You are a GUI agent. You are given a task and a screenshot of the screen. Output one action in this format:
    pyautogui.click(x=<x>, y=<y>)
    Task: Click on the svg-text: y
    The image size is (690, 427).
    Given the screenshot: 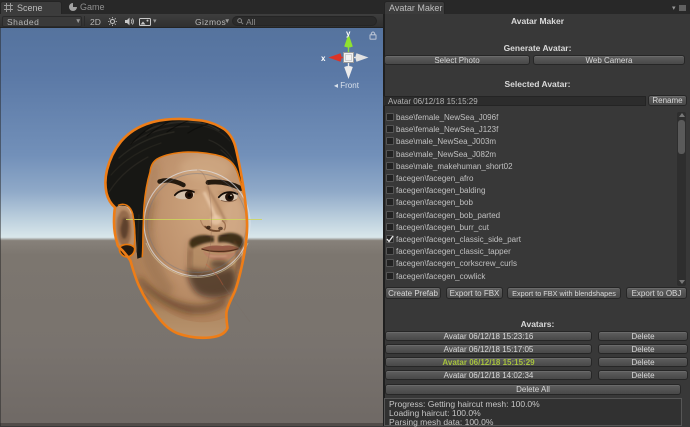 What is the action you would take?
    pyautogui.click(x=348, y=33)
    